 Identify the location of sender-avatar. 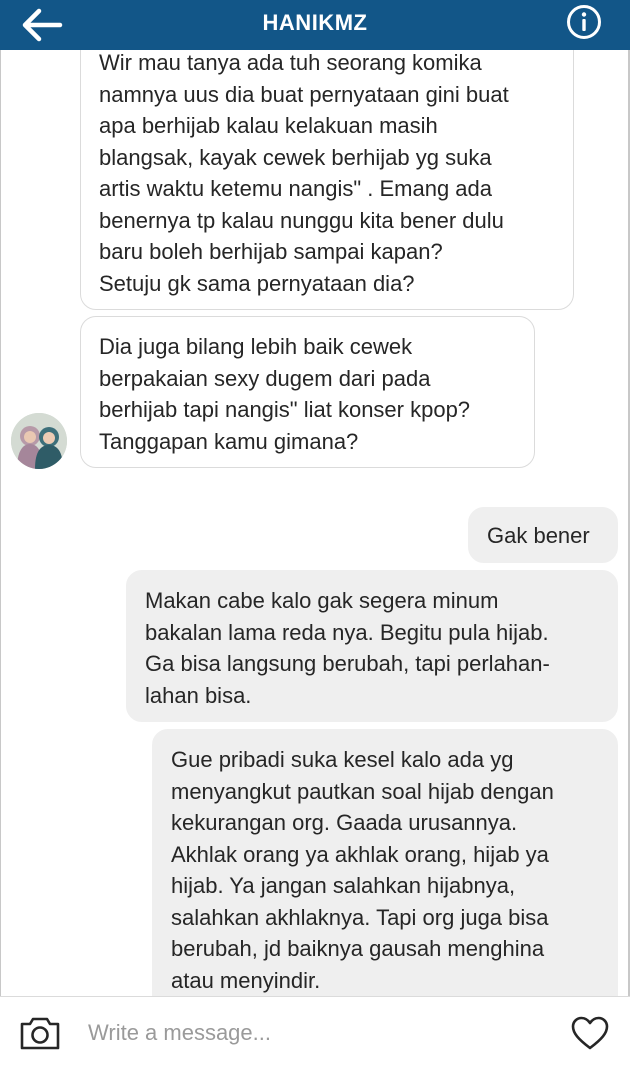
(39, 441).